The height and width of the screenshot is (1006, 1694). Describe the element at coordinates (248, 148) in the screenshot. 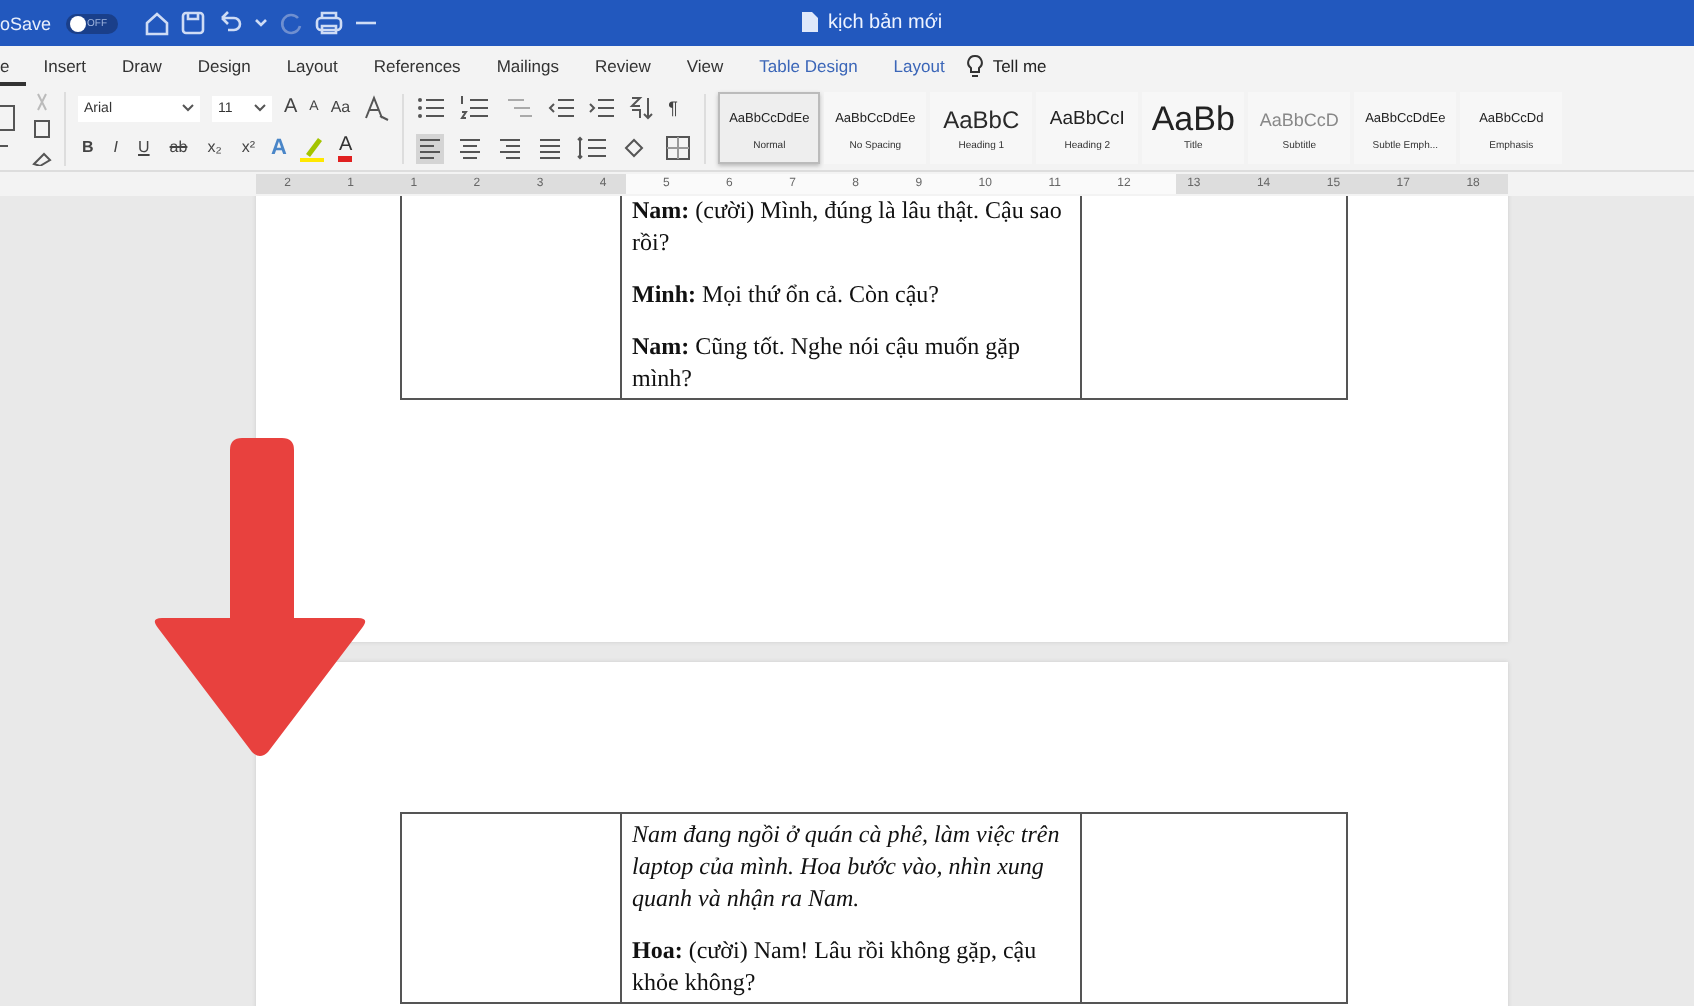

I see `format-button: x²` at that location.